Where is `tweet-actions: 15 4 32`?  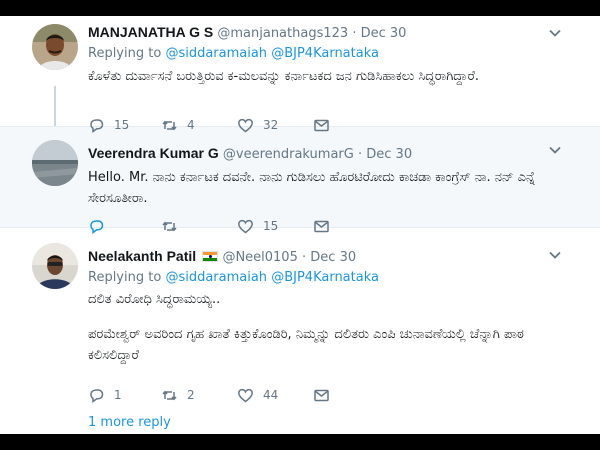
tweet-actions: 15 4 32 is located at coordinates (238, 125).